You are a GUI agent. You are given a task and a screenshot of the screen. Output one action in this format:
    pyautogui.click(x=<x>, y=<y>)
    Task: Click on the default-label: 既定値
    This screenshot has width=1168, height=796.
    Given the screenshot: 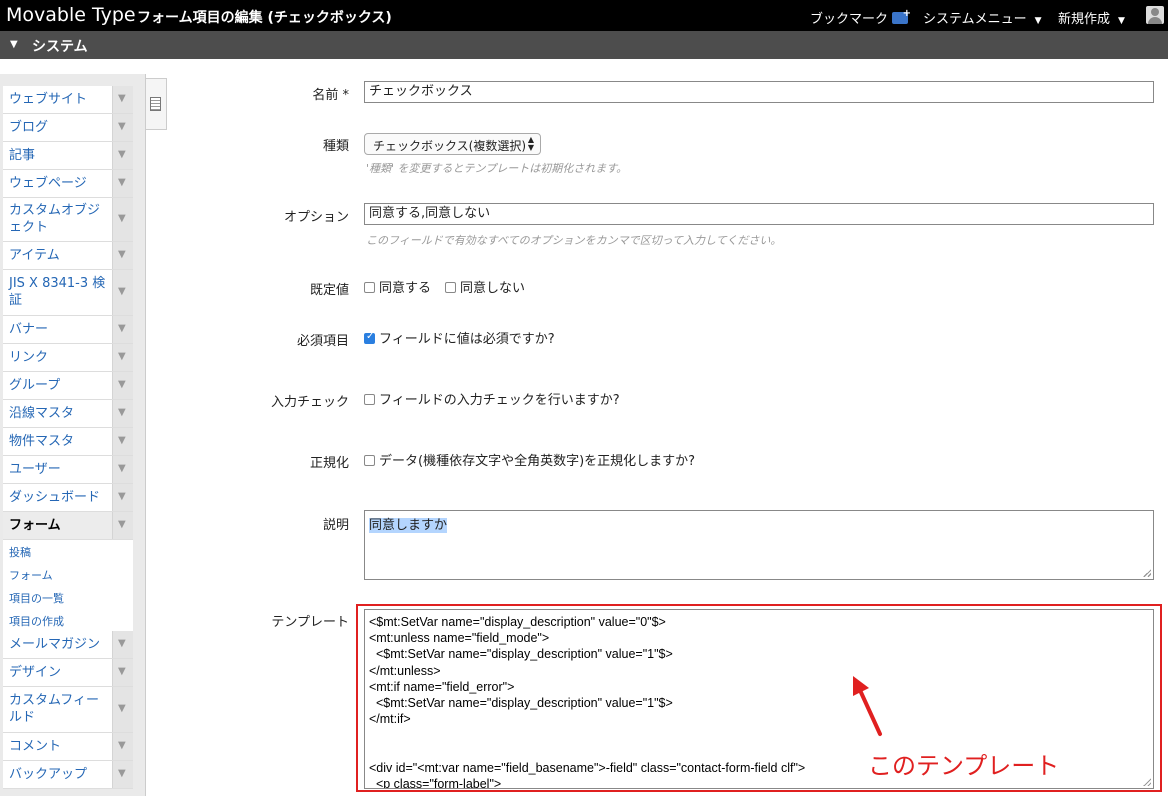 What is the action you would take?
    pyautogui.click(x=329, y=290)
    